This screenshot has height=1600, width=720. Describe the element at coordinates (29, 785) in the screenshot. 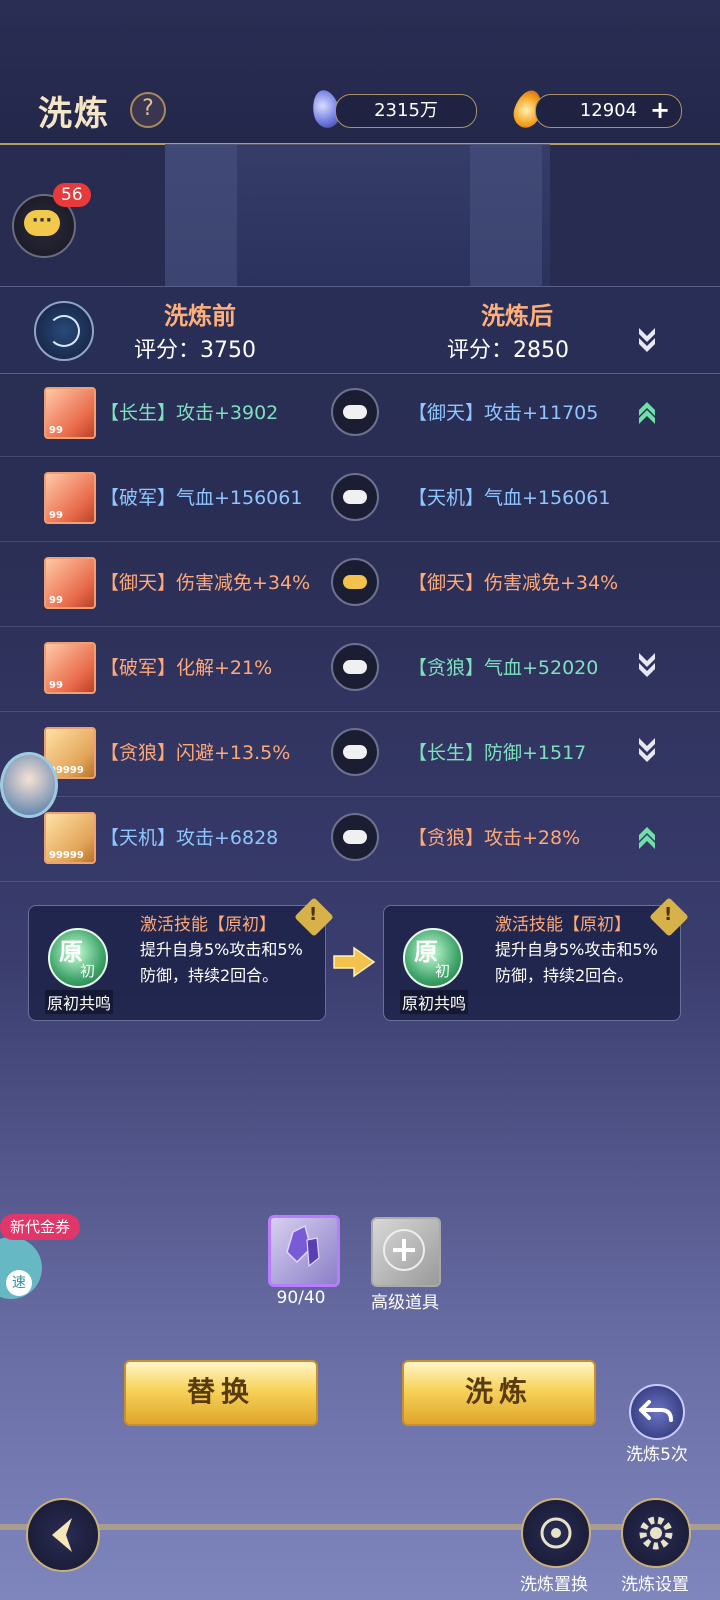

I see `companion-avatar` at that location.